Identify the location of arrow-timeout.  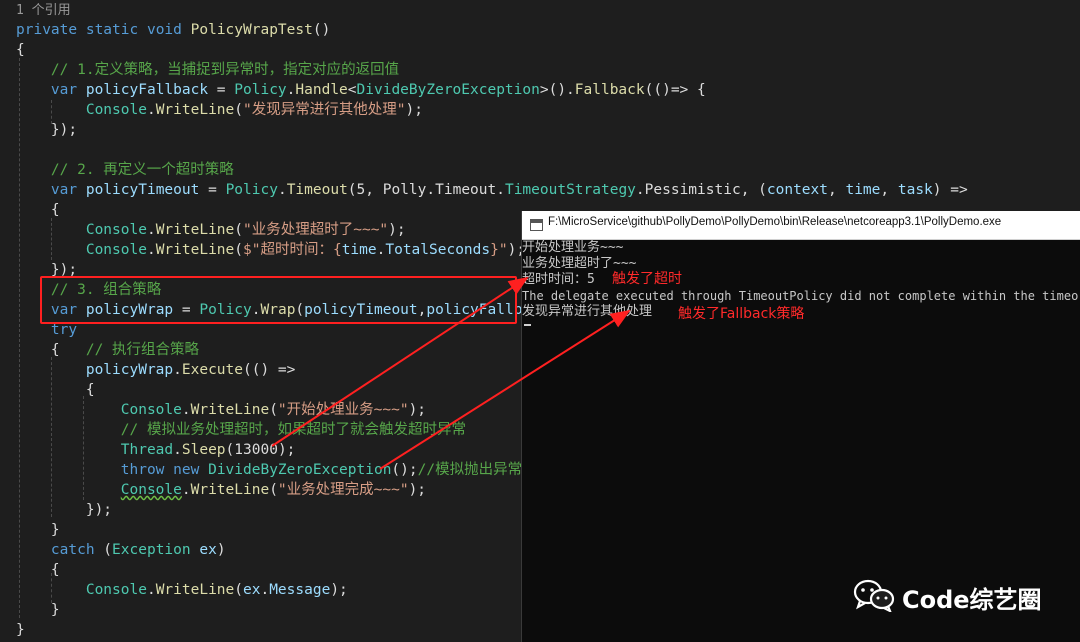
(400, 361).